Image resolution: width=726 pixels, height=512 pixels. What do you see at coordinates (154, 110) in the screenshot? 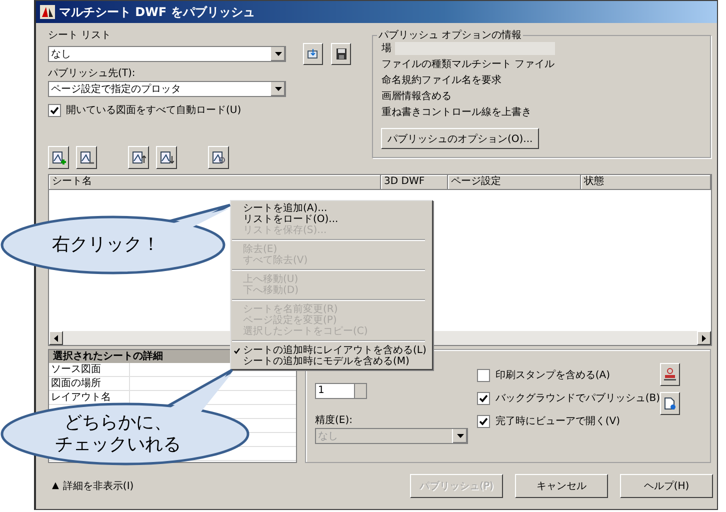
I see `checkbox-label: 開いている図面をすべて自動ロード(U)` at bounding box center [154, 110].